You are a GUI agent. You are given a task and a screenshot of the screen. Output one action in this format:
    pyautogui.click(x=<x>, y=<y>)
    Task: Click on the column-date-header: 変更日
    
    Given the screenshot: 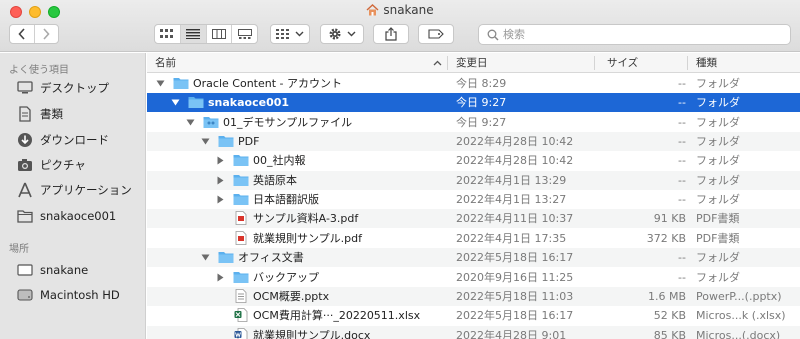 What is the action you would take?
    pyautogui.click(x=472, y=63)
    